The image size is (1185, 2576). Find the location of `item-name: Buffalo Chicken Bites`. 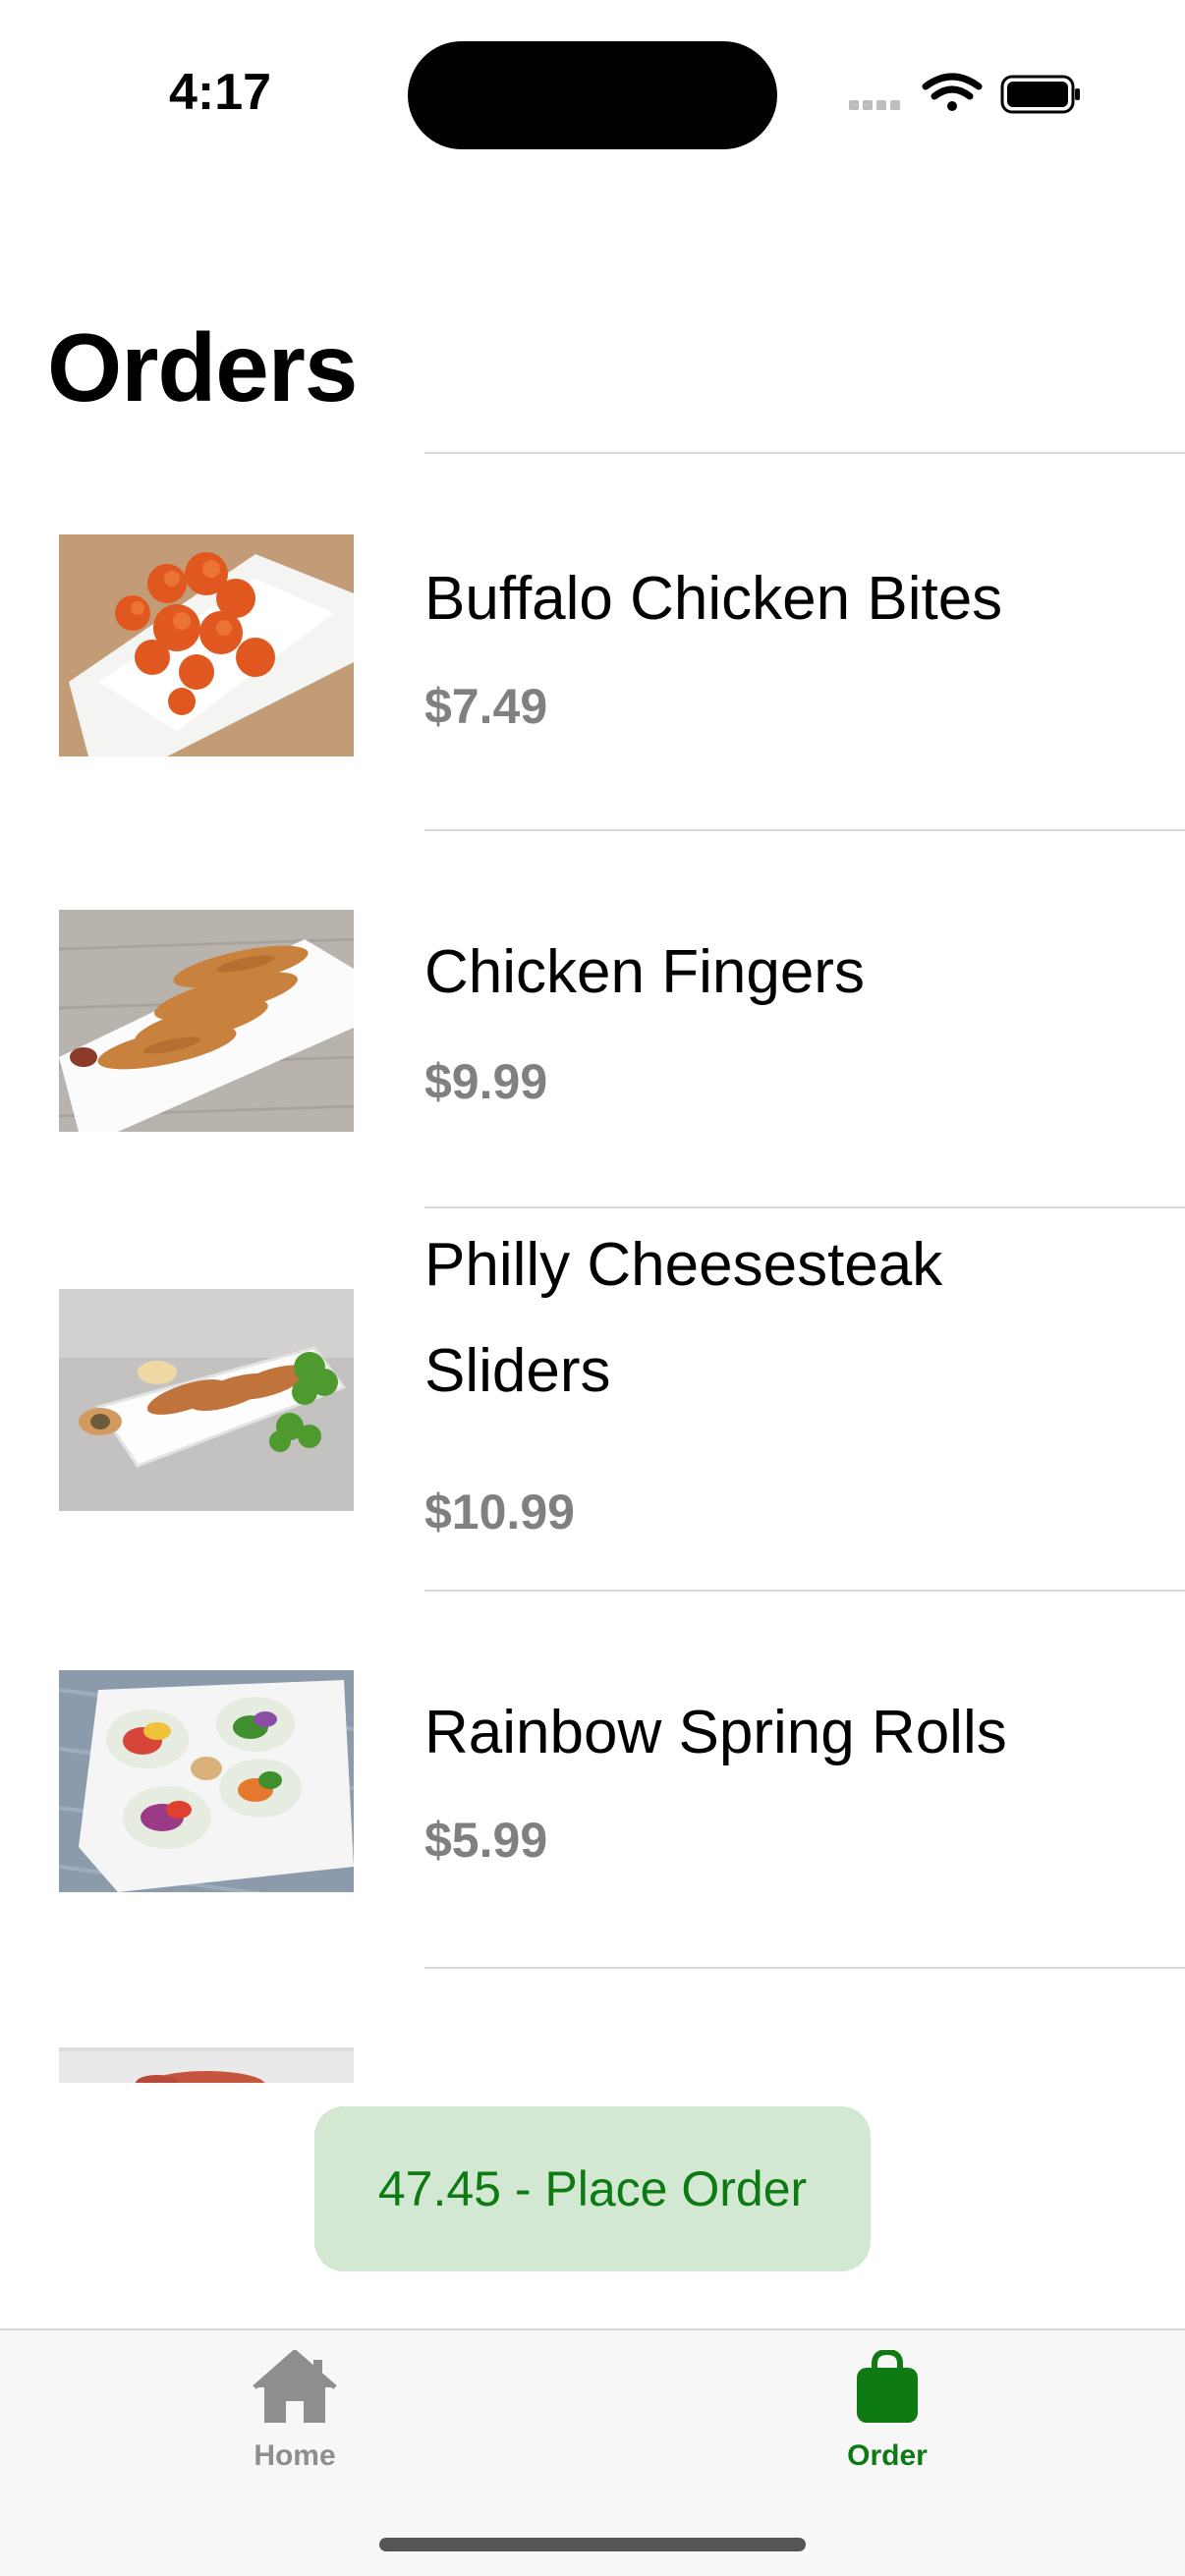

item-name: Buffalo Chicken Bites is located at coordinates (714, 599).